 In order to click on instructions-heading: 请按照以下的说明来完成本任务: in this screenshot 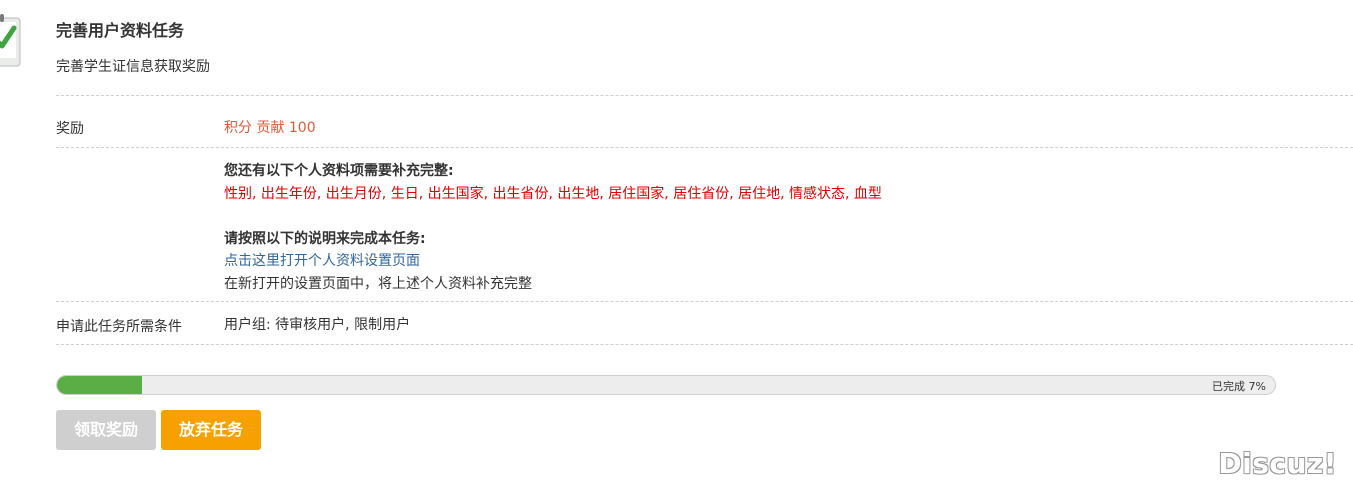, I will do `click(325, 239)`.